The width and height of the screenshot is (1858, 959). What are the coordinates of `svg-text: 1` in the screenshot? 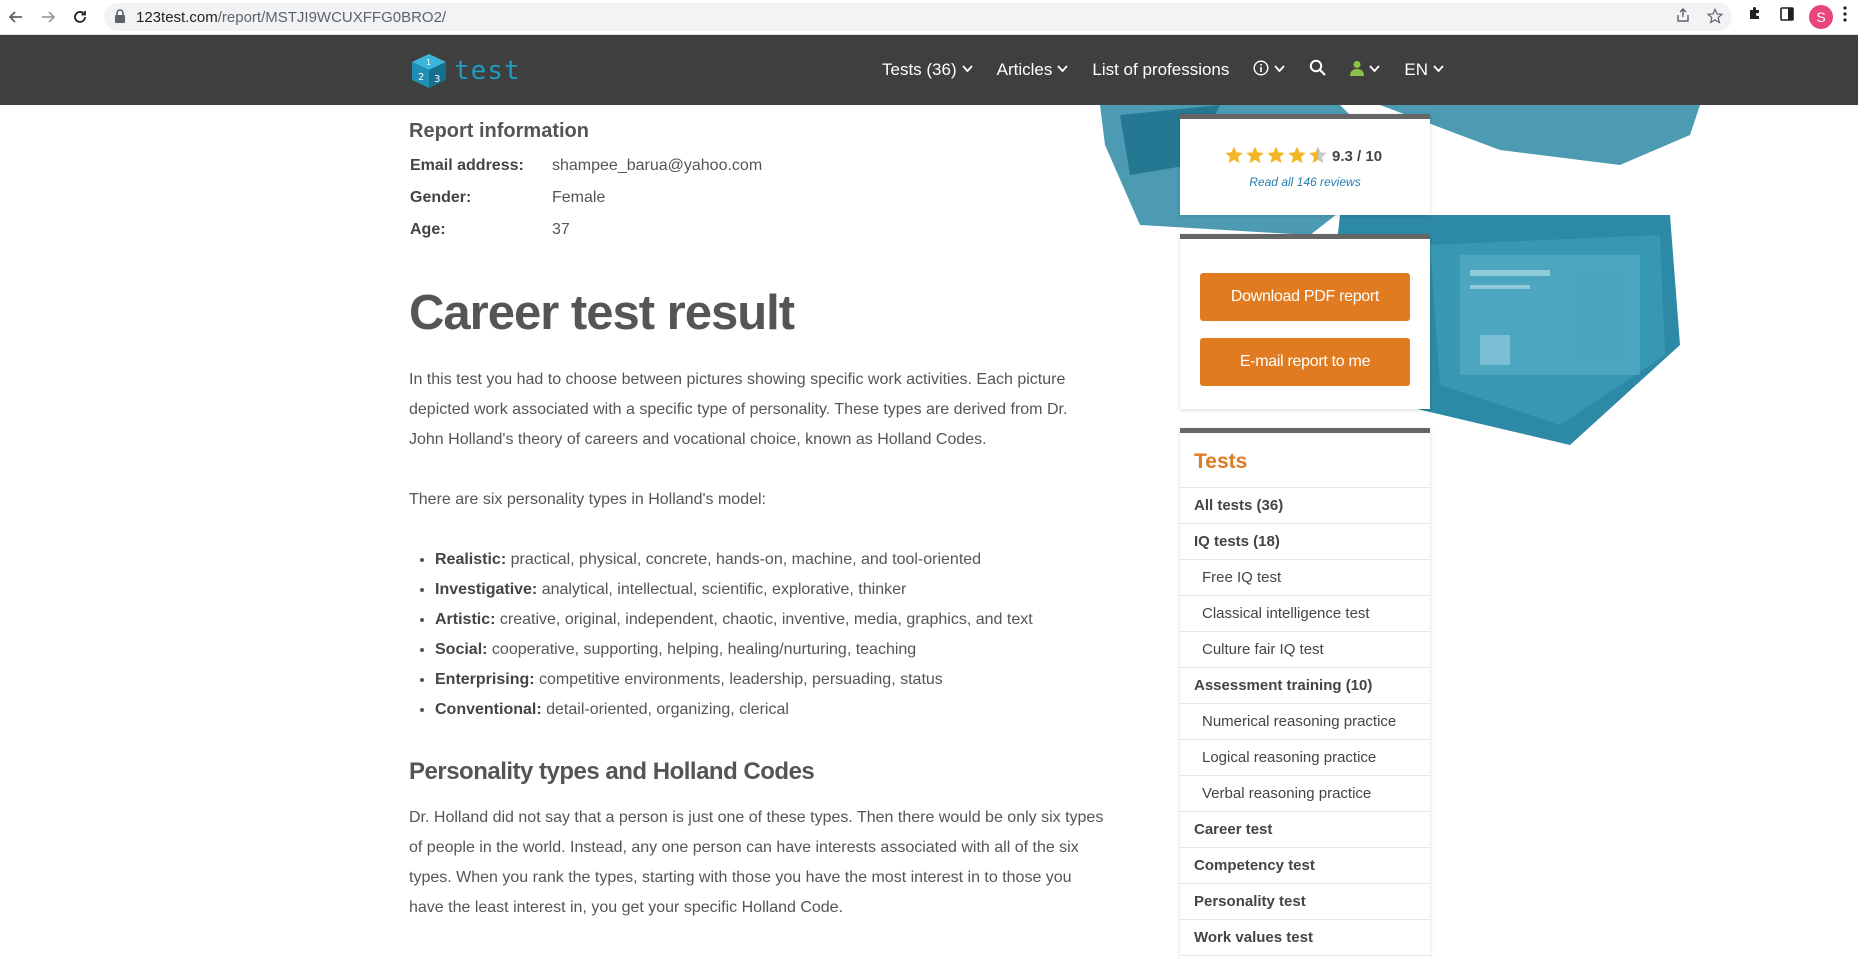 It's located at (428, 62).